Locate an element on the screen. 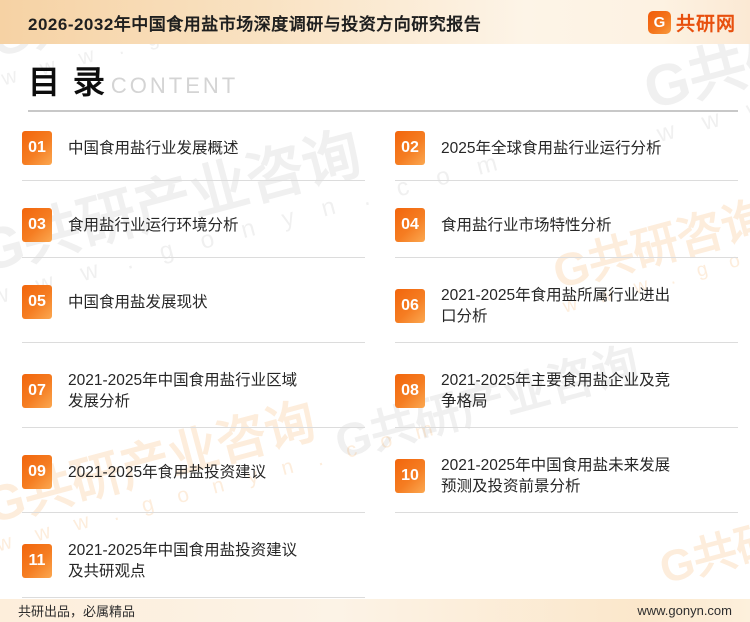 The width and height of the screenshot is (750, 622). item-number-badge: 04 is located at coordinates (410, 225).